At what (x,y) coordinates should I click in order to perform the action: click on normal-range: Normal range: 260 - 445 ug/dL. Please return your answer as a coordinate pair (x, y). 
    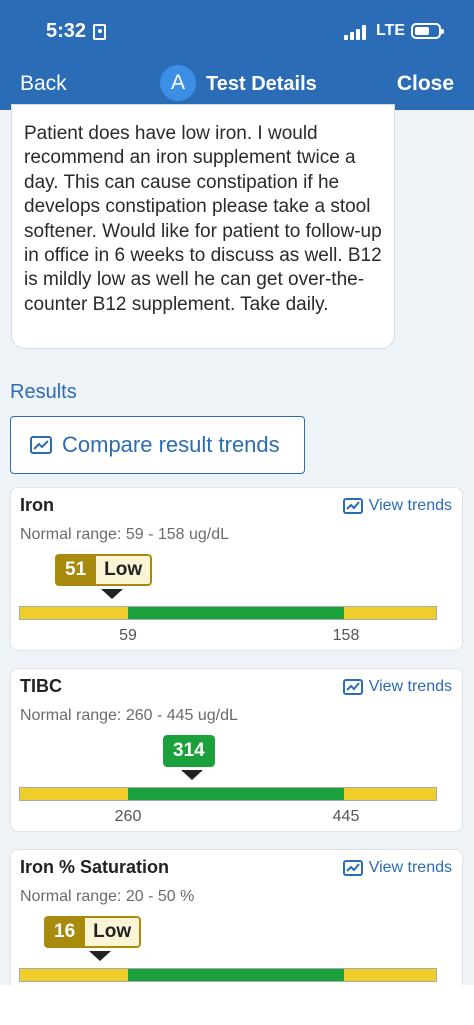
    Looking at the image, I should click on (129, 715).